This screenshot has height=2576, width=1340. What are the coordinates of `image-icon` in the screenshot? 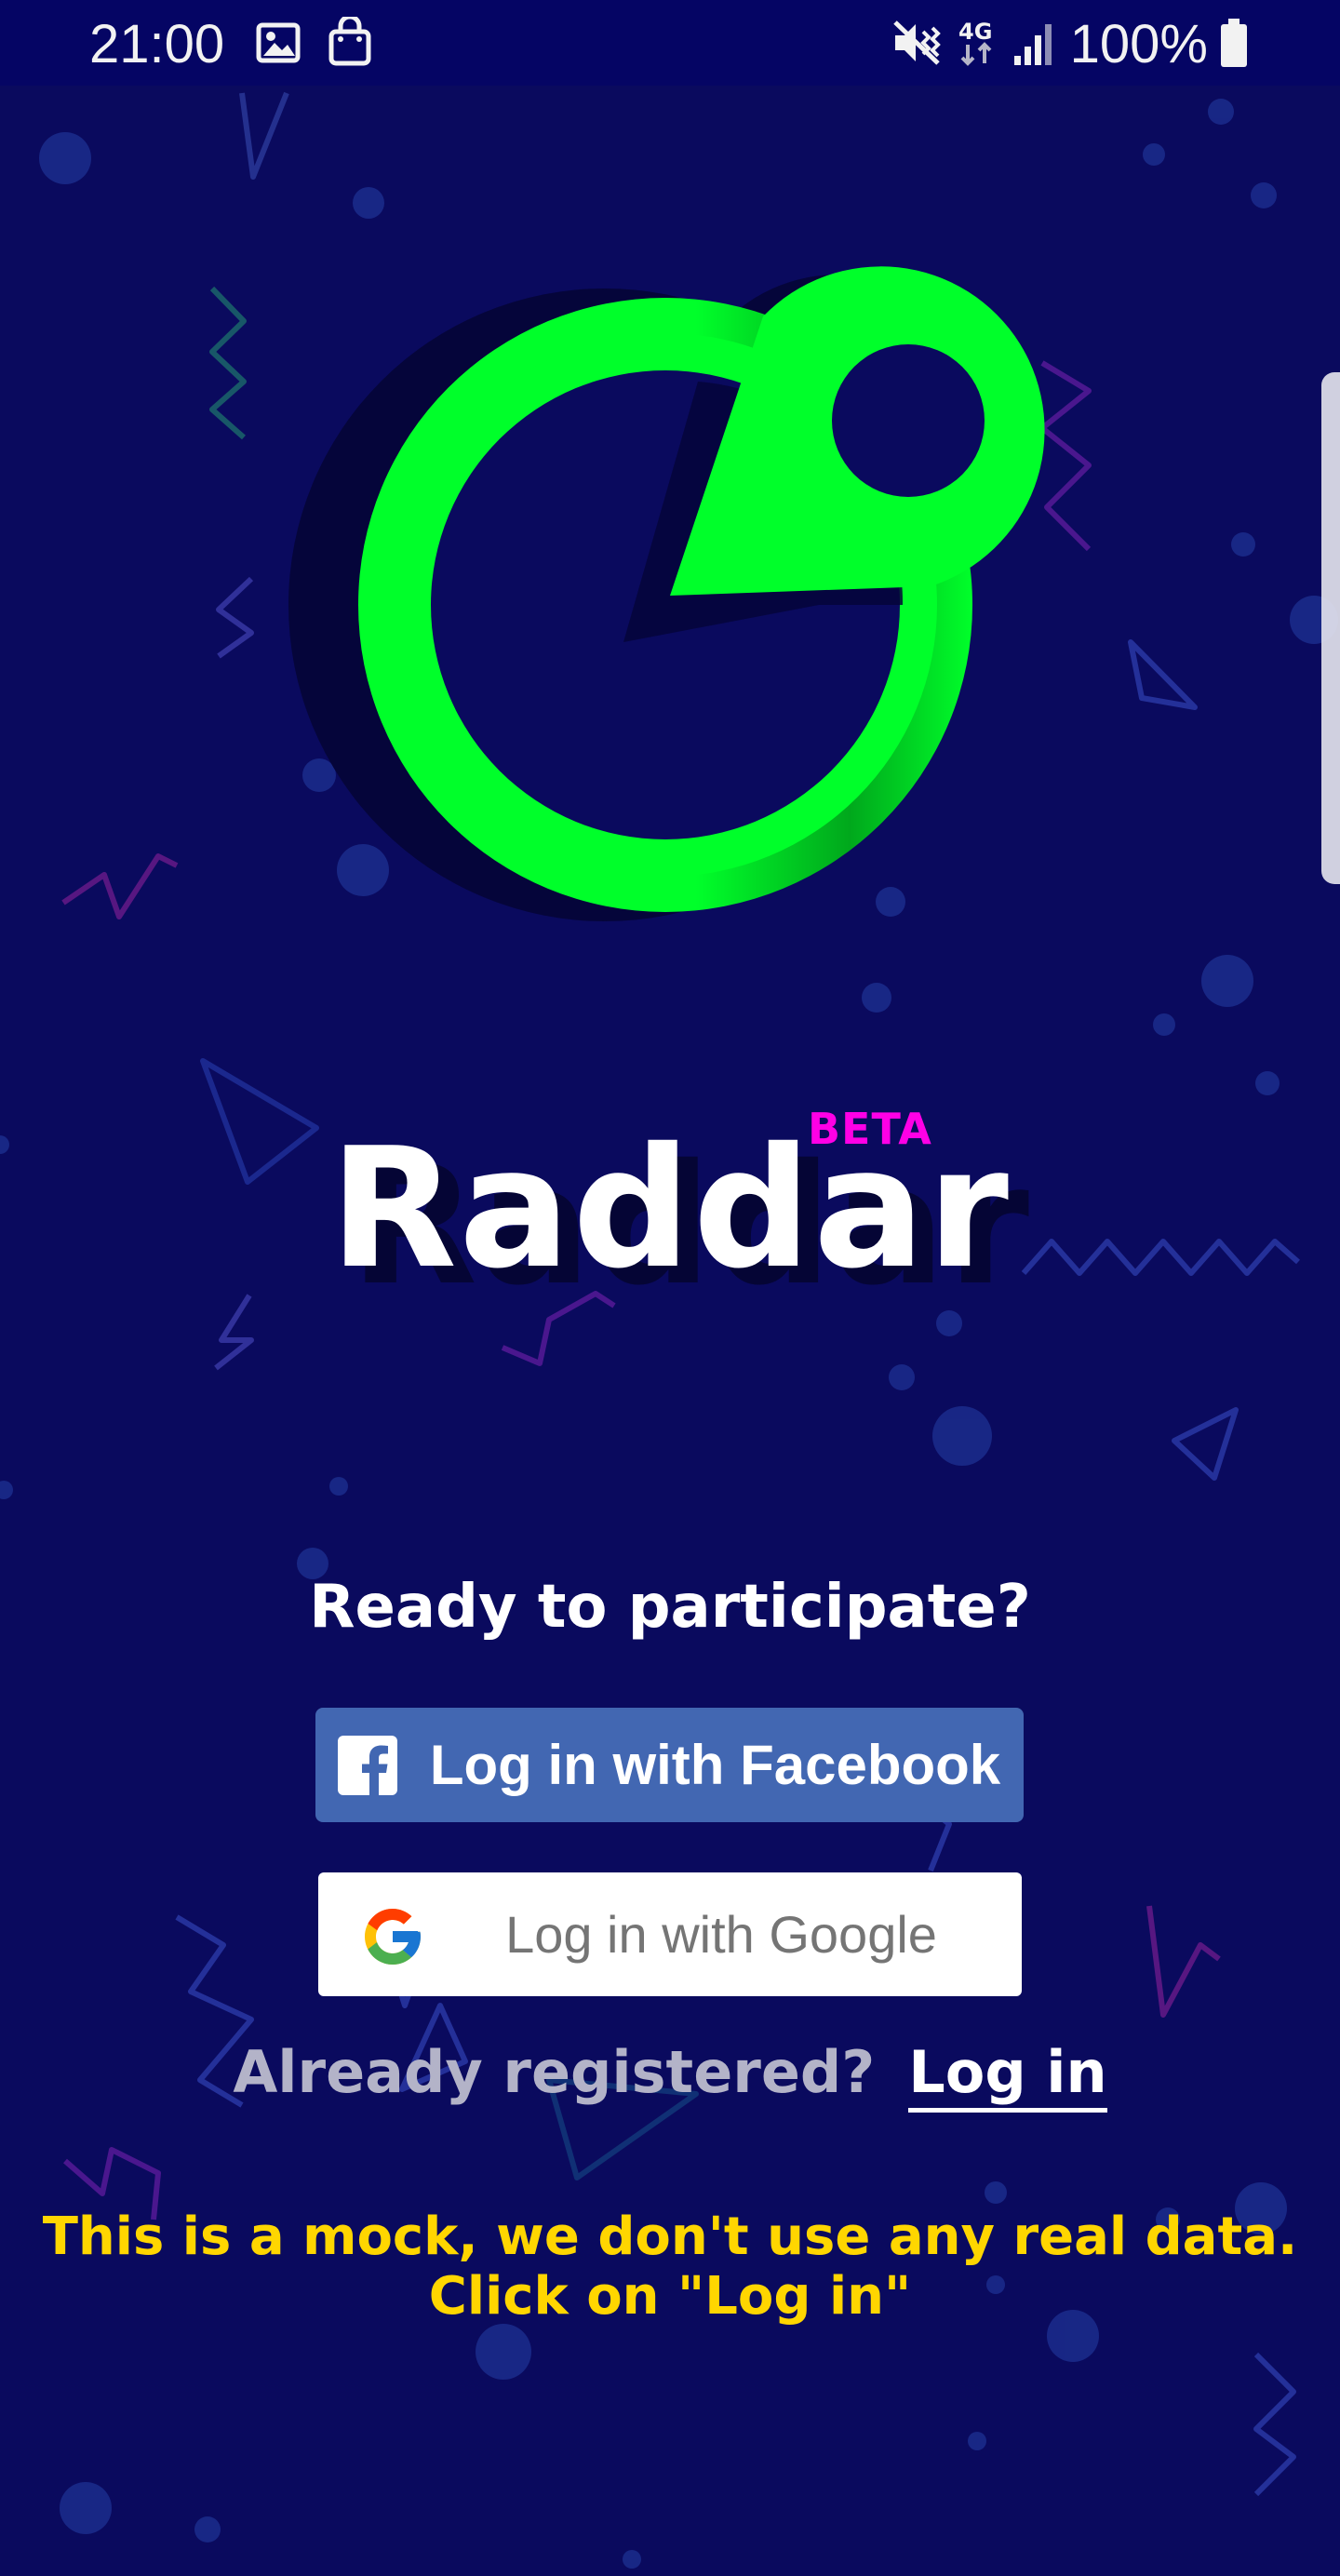 It's located at (278, 42).